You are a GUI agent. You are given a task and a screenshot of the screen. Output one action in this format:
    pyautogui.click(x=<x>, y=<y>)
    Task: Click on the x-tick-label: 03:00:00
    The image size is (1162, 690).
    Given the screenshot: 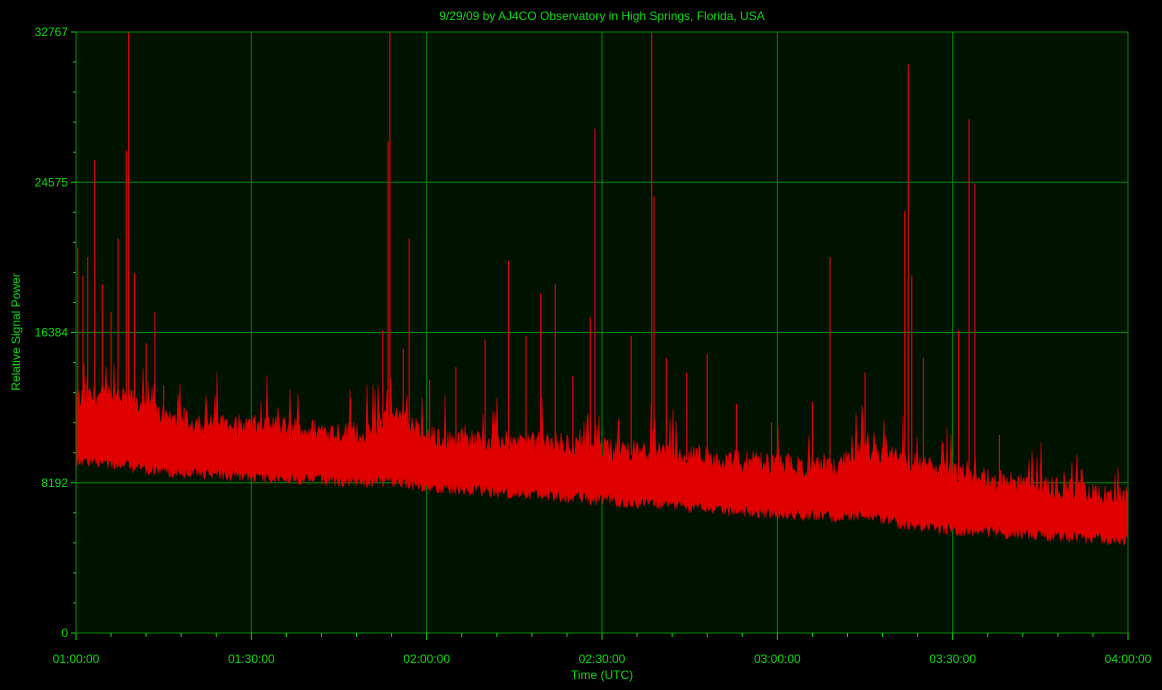 What is the action you would take?
    pyautogui.click(x=777, y=659)
    